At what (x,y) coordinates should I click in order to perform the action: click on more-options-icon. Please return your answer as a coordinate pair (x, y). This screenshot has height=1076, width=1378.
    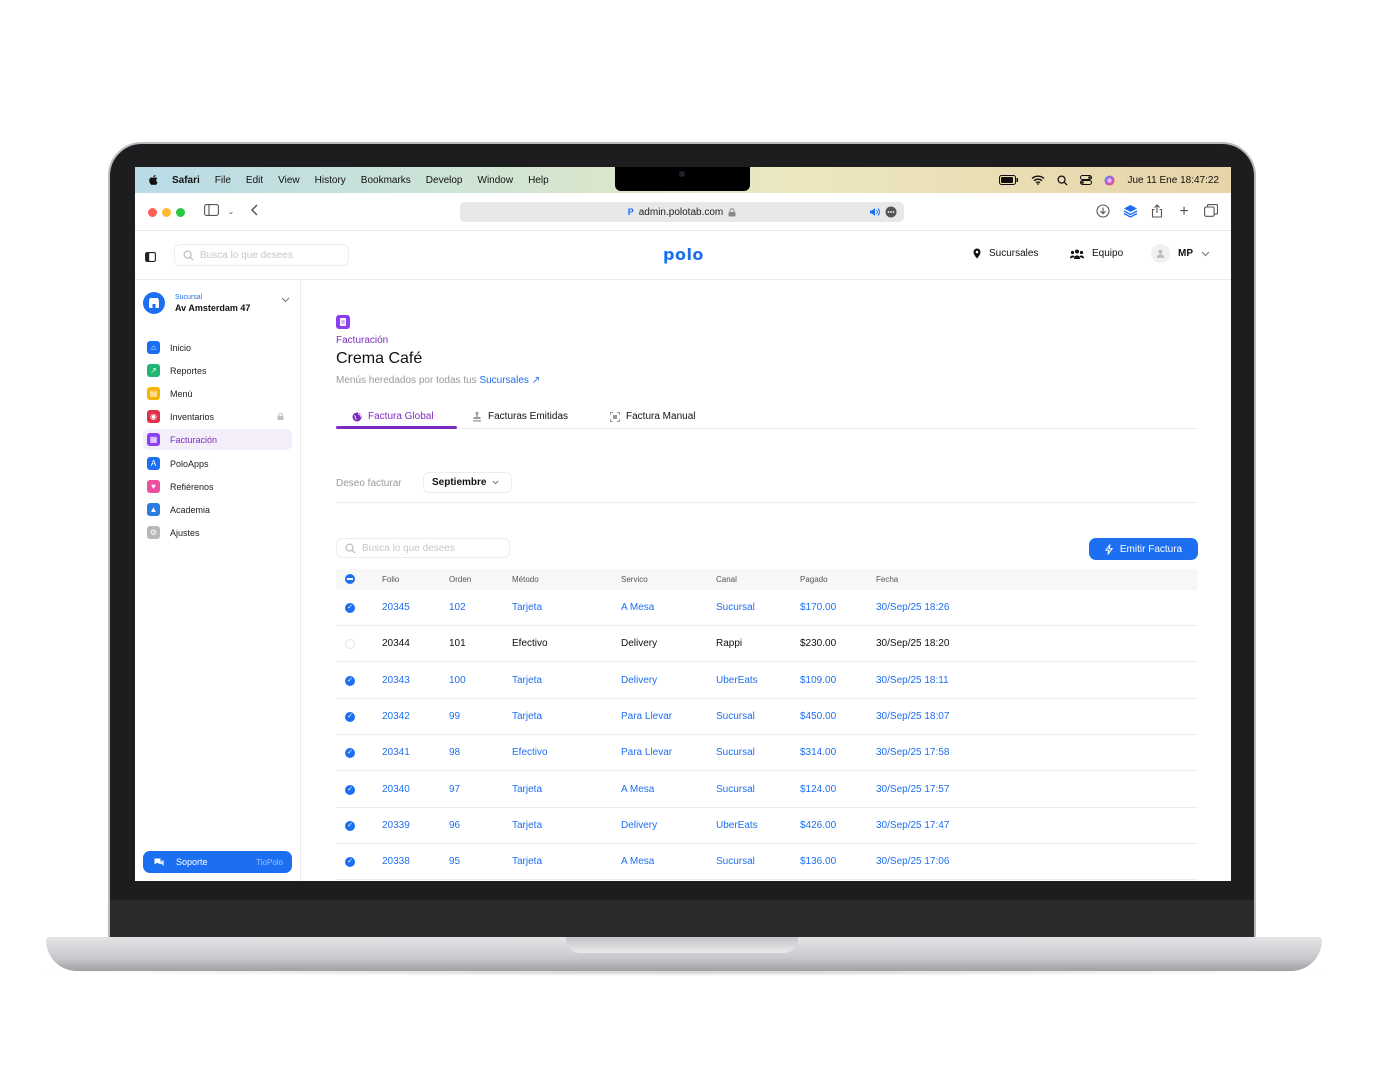
    Looking at the image, I should click on (891, 212).